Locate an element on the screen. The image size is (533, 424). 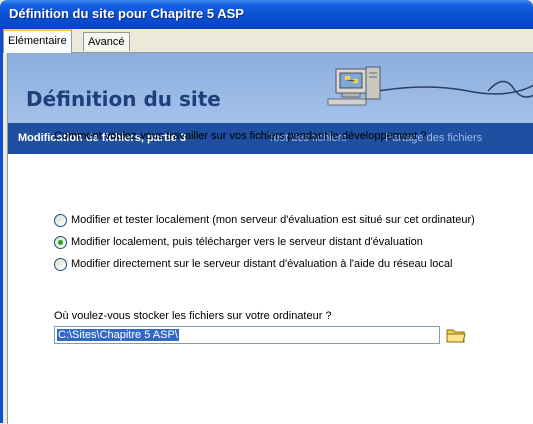
tab-strip: Elémentaire Avancé is located at coordinates (268, 41).